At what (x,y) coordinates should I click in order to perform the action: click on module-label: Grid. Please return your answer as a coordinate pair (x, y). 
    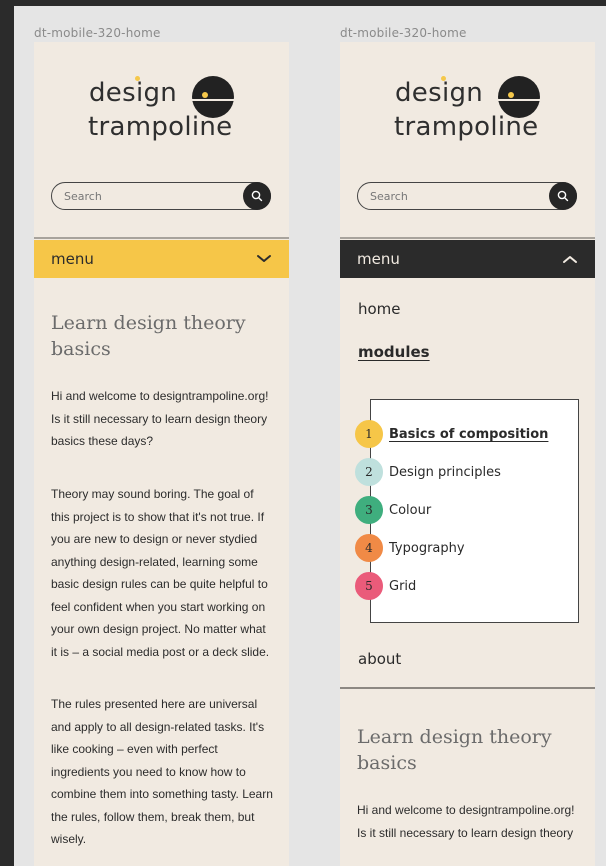
    Looking at the image, I should click on (403, 586).